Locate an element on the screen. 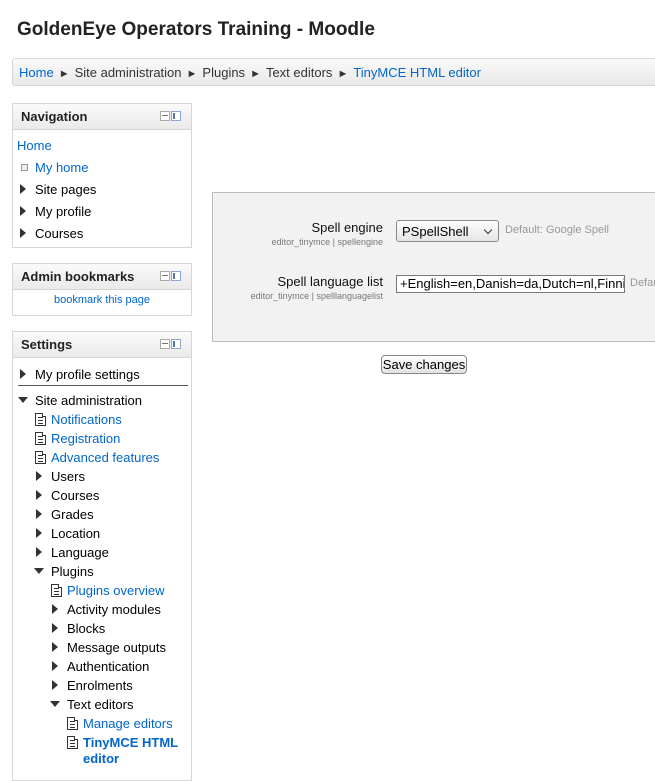  spell-engine-label: Spell engine is located at coordinates (347, 227).